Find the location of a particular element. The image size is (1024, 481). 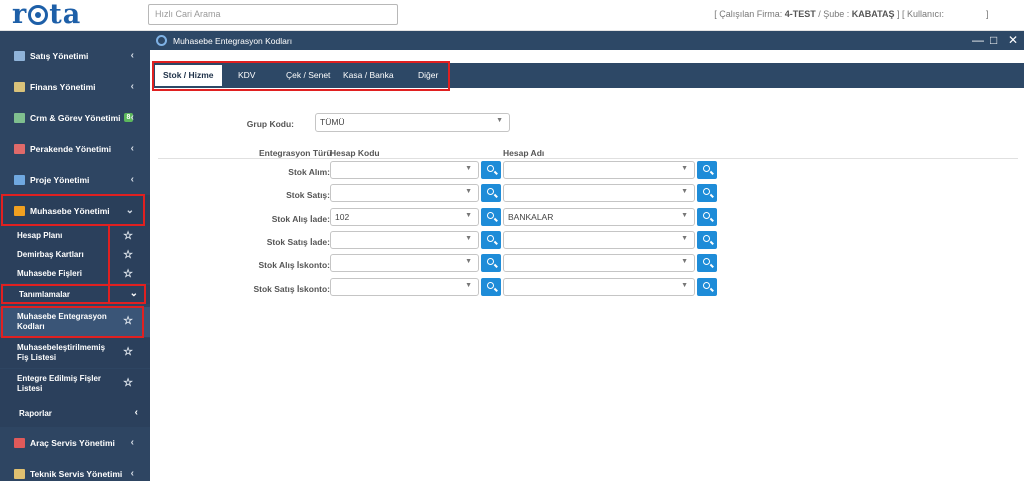

stock-purchase-discount-code-search-button is located at coordinates (491, 263).